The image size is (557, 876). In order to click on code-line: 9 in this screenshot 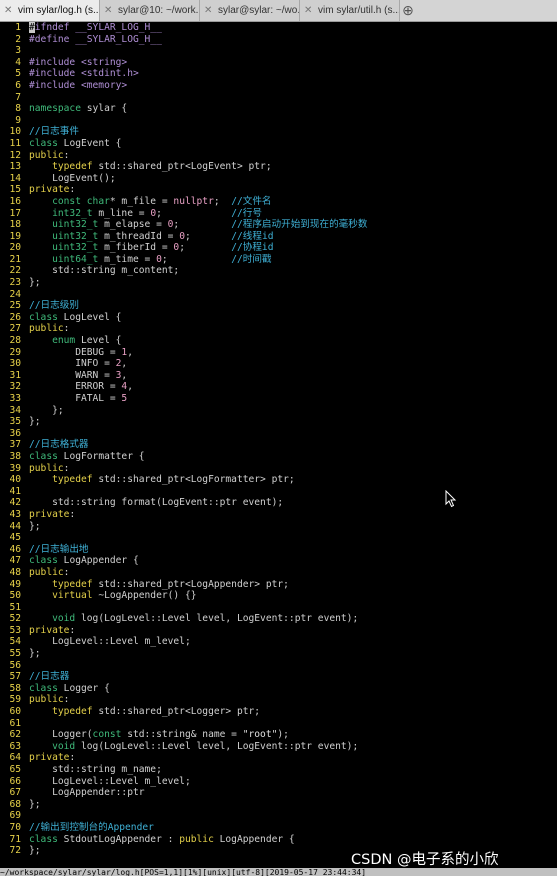, I will do `click(278, 121)`.